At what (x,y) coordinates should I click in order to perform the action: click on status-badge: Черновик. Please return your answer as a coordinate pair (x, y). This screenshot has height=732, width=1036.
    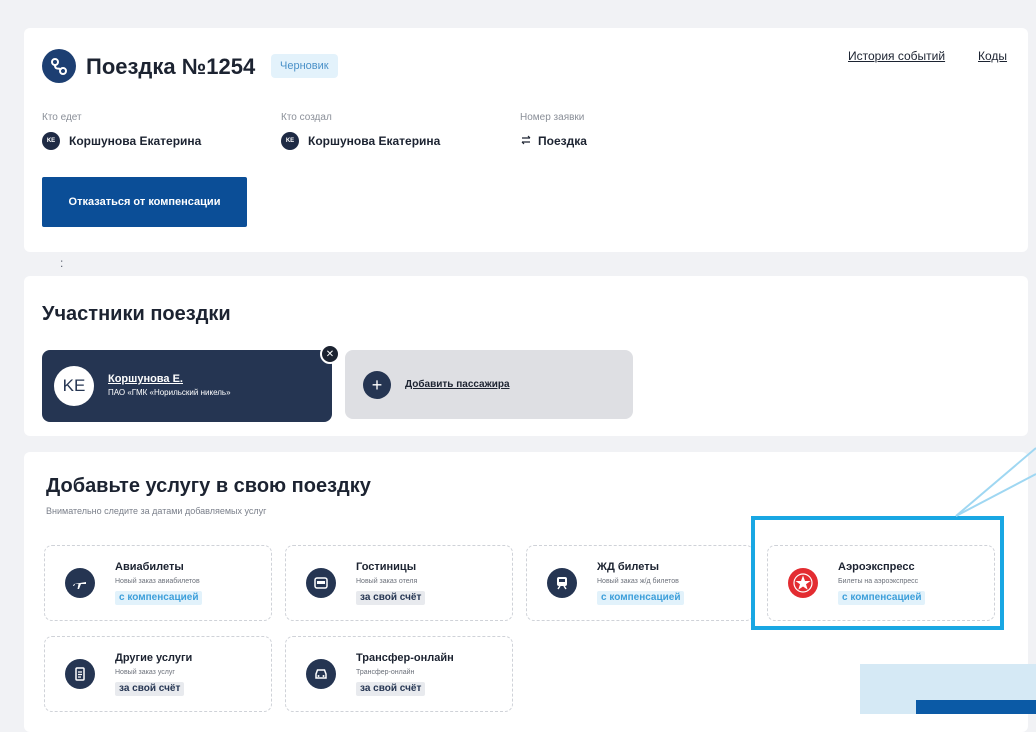
    Looking at the image, I should click on (304, 66).